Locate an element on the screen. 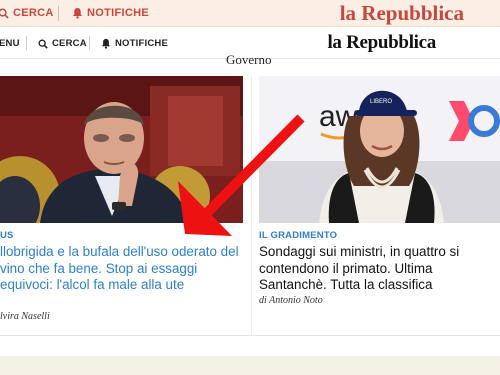 Image resolution: width=500 pixels, height=375 pixels. cap-text: LIBERO is located at coordinates (381, 102).